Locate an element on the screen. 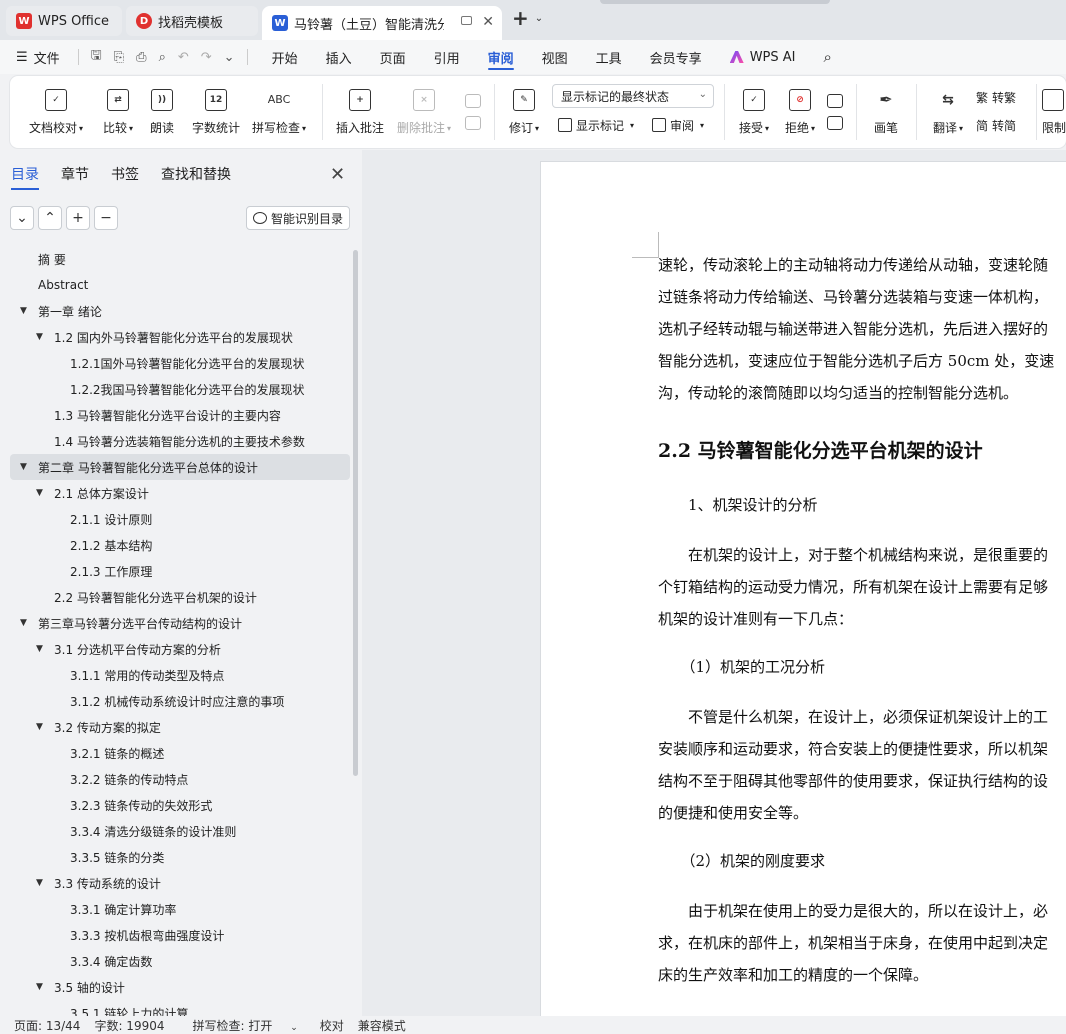  menu-review: 审阅 is located at coordinates (501, 57).